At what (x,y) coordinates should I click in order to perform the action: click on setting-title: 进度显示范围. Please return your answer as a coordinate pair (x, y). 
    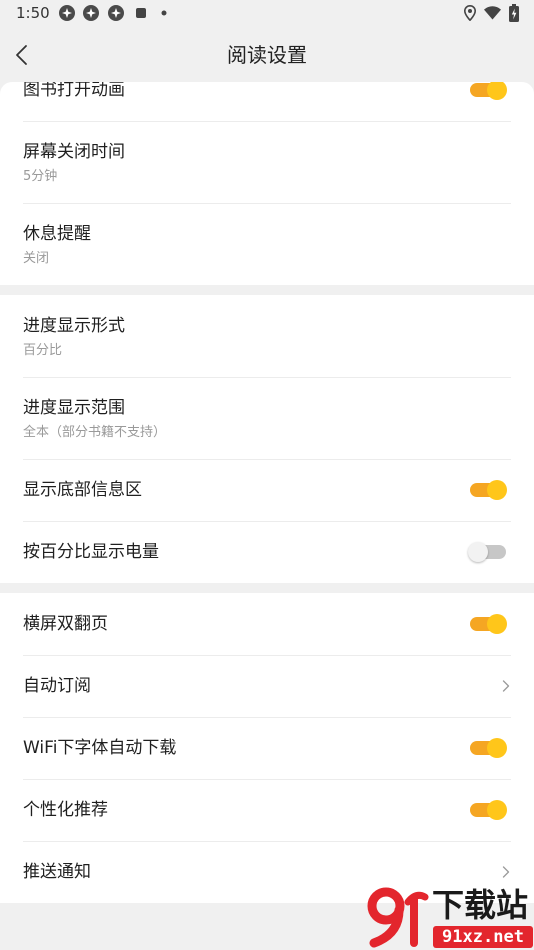
    Looking at the image, I should click on (74, 408).